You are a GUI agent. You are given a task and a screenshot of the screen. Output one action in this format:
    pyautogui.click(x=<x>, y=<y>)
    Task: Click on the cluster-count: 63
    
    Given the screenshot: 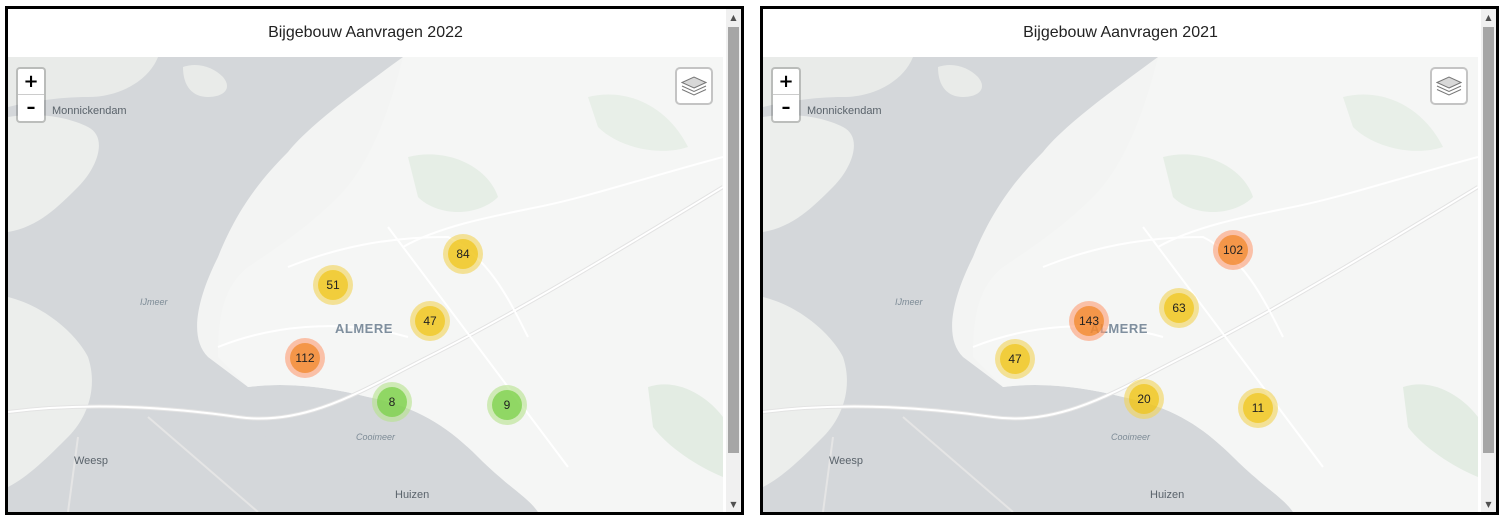 What is the action you would take?
    pyautogui.click(x=1179, y=308)
    